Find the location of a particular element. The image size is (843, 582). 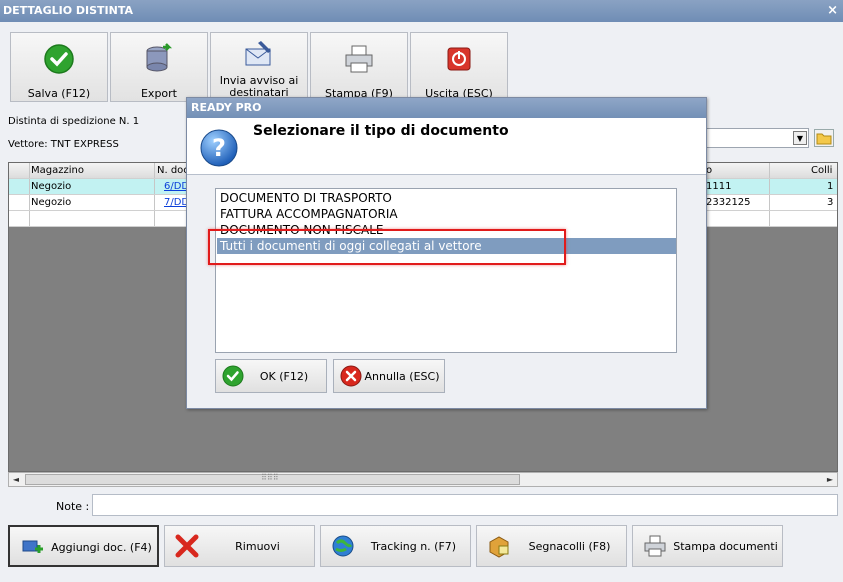

labels-label: Segnacolli (F8) is located at coordinates (569, 546).